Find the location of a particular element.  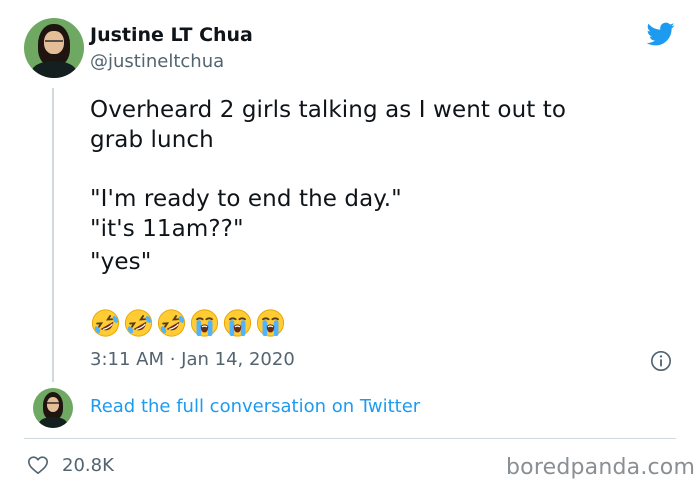

tweet-text-line: "it's 11am??" is located at coordinates (167, 229).